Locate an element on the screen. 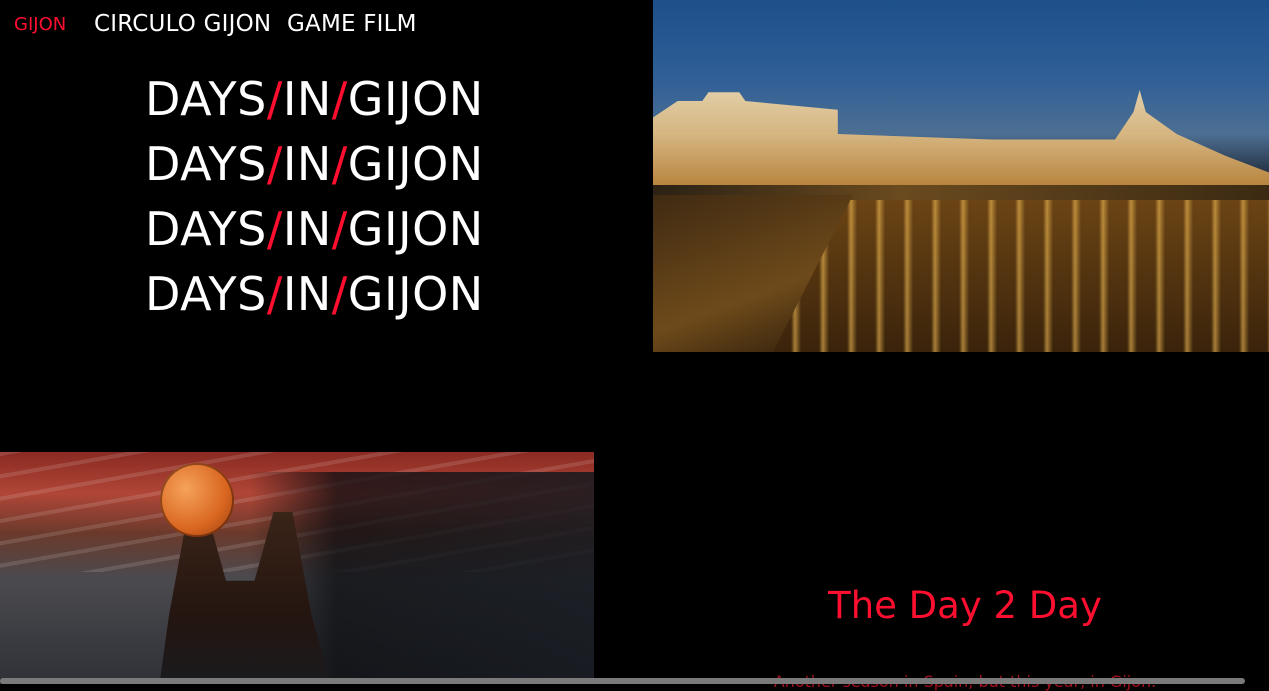 The height and width of the screenshot is (691, 1269). top-nav: GIJON CIRCULO GIJON GAME FILM is located at coordinates (326, 26).